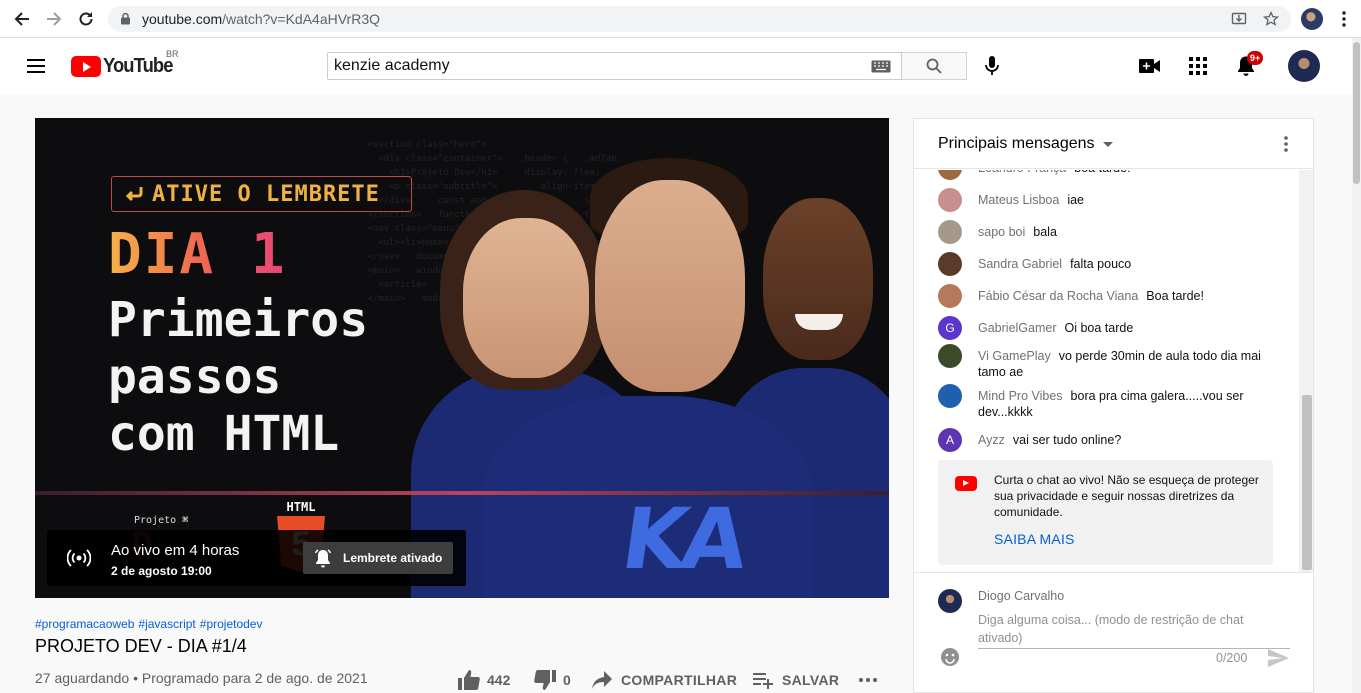  I want to click on chat-author-name: Ayzz, so click(991, 440).